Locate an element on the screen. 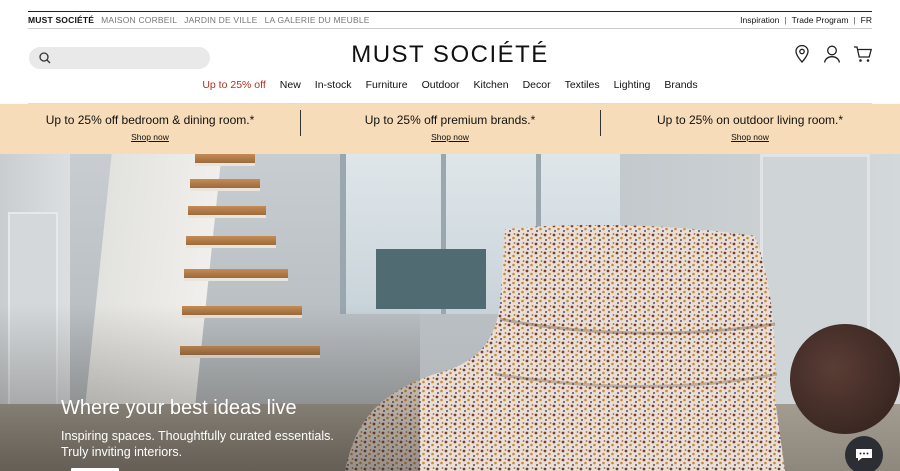  header-actions is located at coordinates (833, 54).